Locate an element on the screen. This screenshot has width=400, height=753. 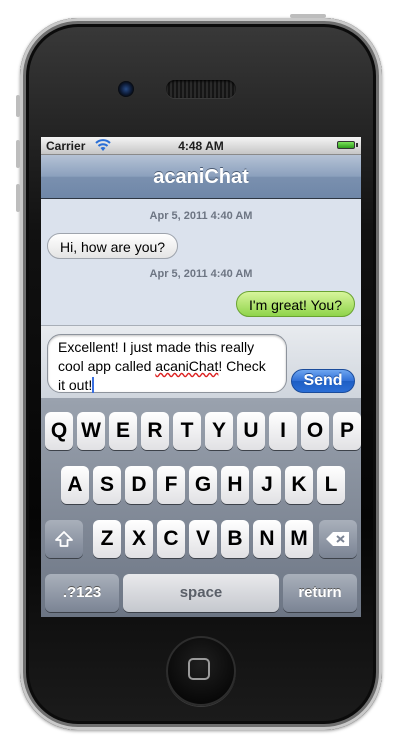
battery-icon is located at coordinates (347, 145).